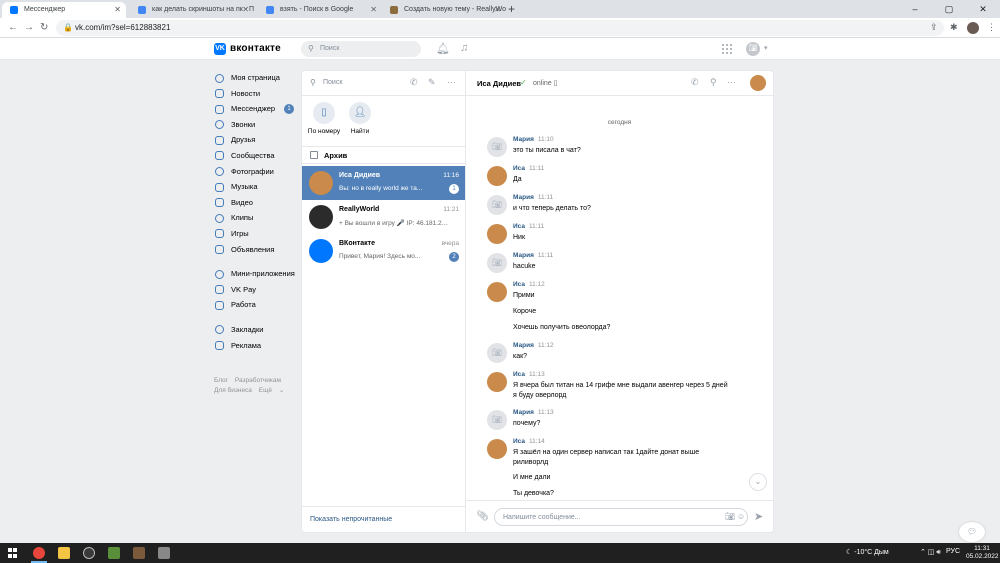 The width and height of the screenshot is (1000, 563). I want to click on nav-item: Объявления, so click(255, 250).